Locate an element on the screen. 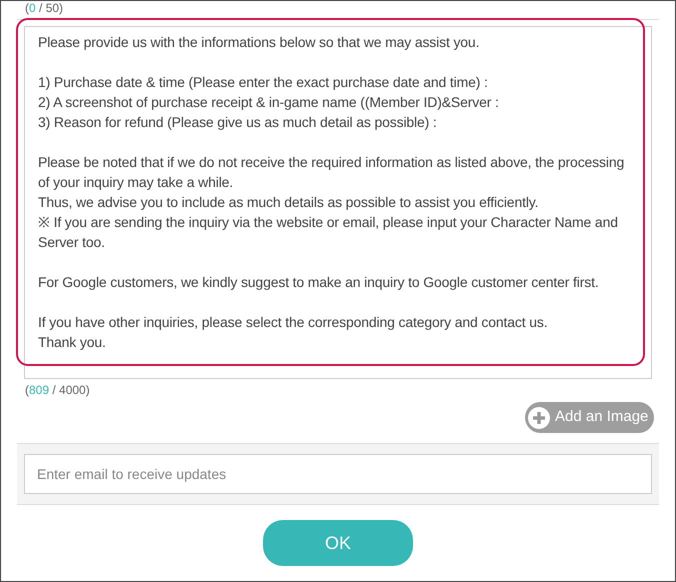 The height and width of the screenshot is (582, 676). ok-button: OK is located at coordinates (338, 543).